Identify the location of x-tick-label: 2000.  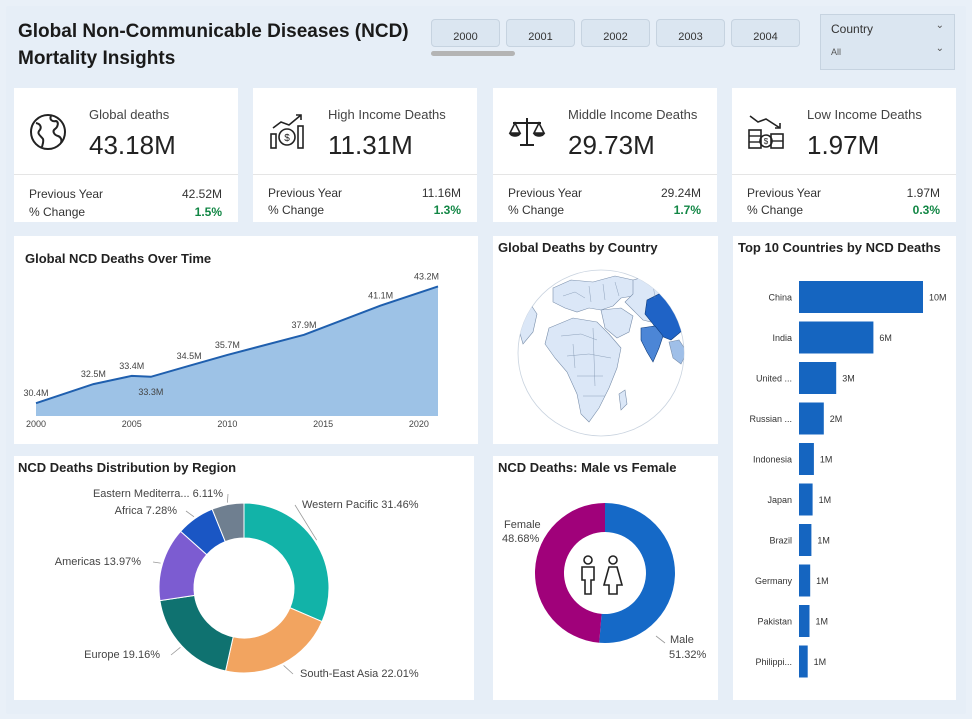
(36, 424).